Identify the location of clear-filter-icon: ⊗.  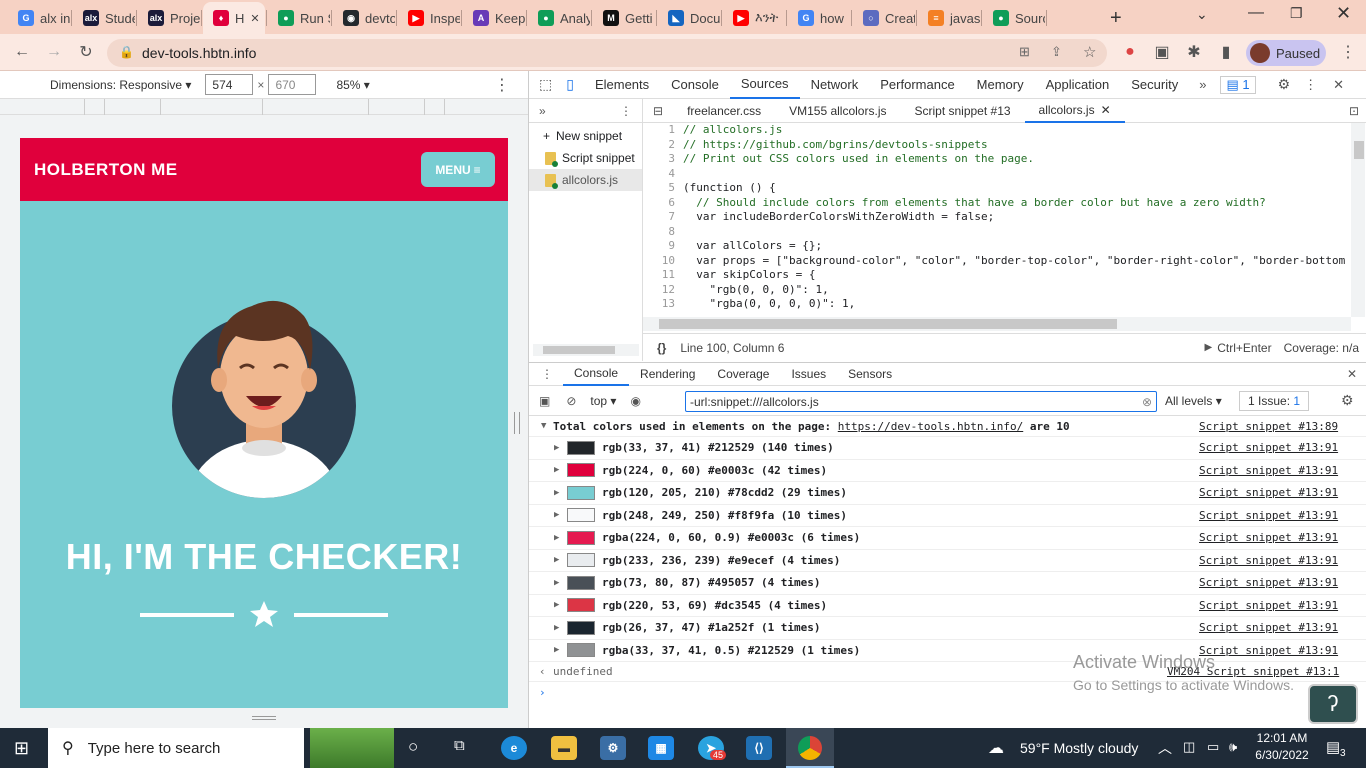
(1147, 402).